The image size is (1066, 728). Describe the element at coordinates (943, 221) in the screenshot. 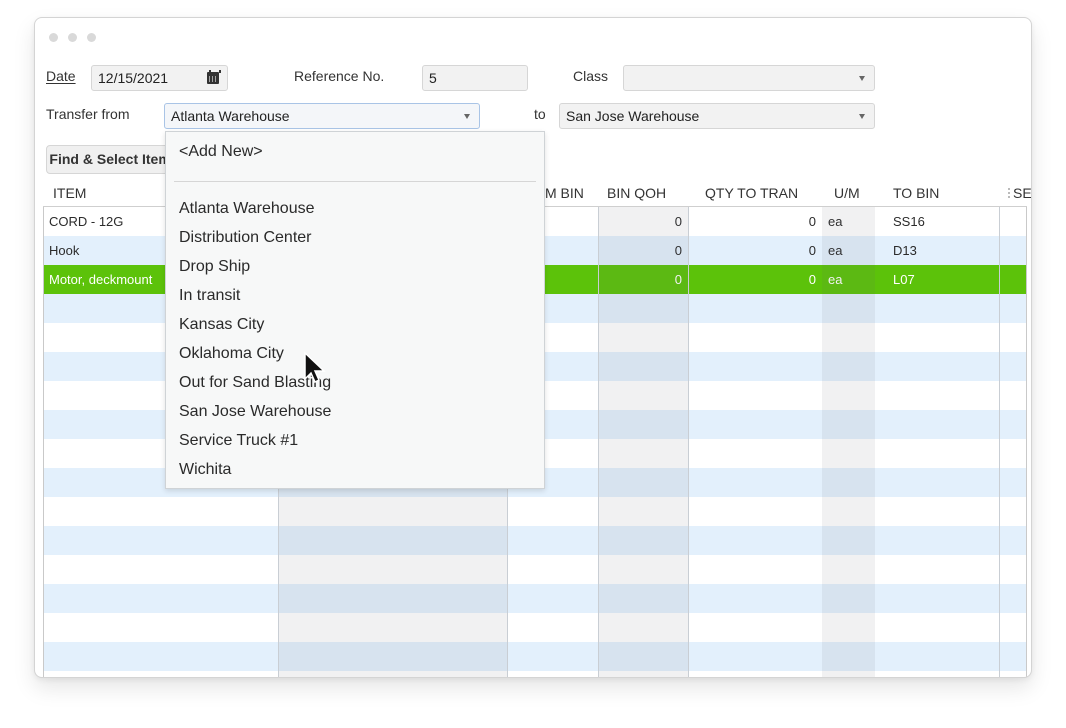

I see `cell-to-bin: SS16` at that location.